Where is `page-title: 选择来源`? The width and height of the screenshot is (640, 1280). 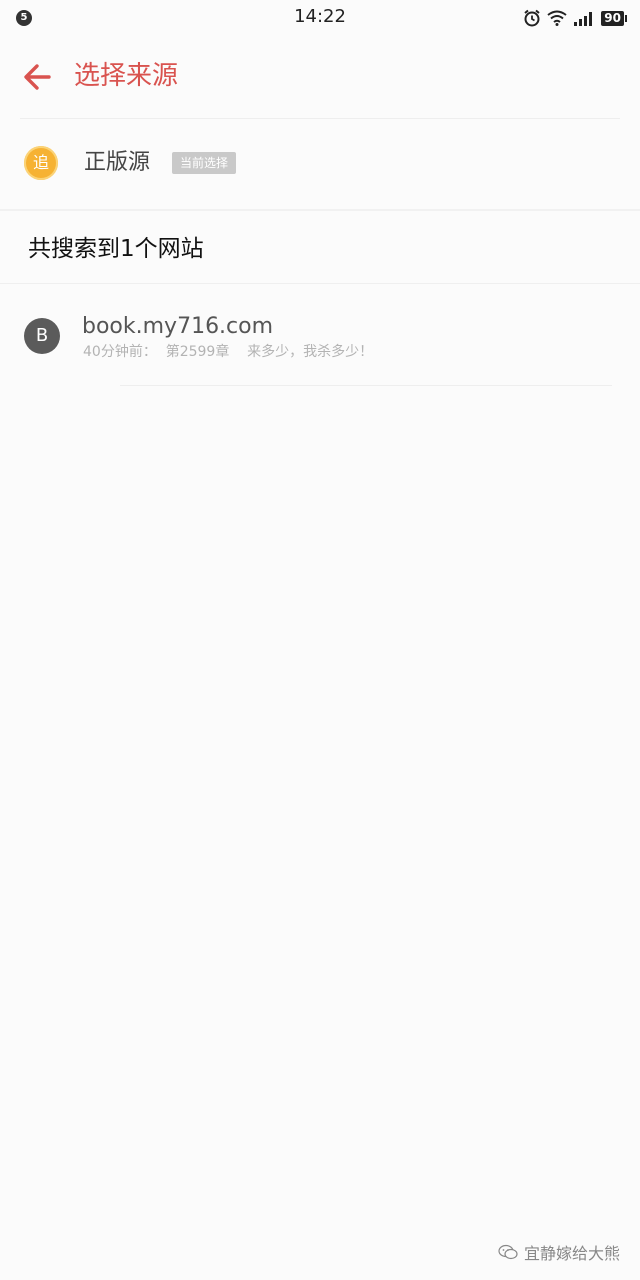 page-title: 选择来源 is located at coordinates (126, 76).